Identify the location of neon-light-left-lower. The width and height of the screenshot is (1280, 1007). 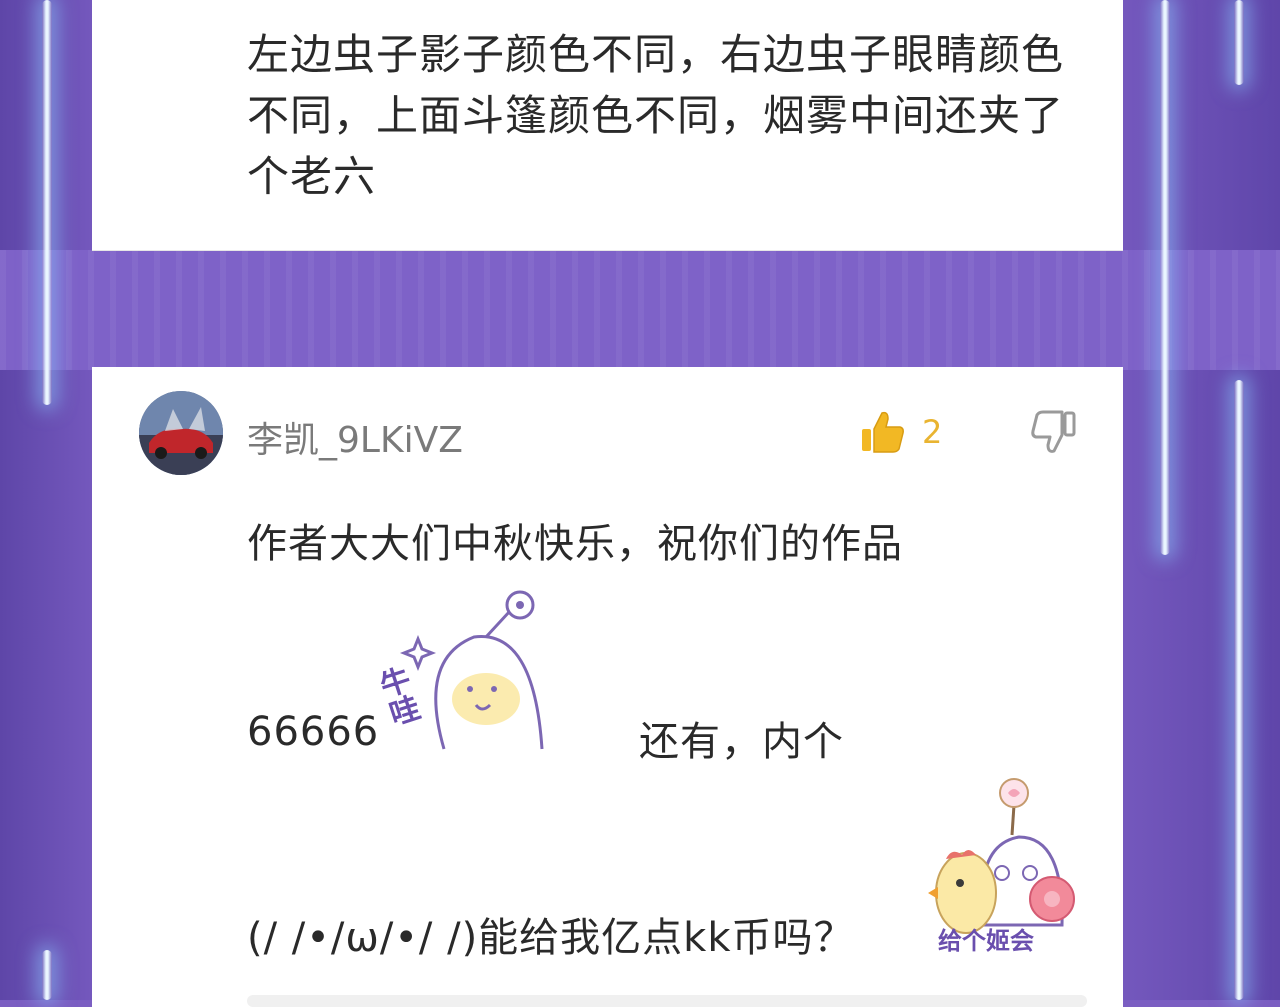
(47, 975).